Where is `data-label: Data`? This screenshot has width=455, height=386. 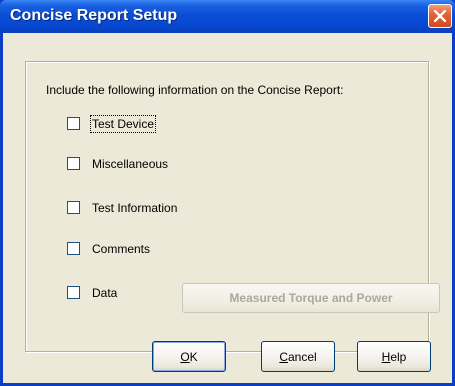 data-label: Data is located at coordinates (105, 293).